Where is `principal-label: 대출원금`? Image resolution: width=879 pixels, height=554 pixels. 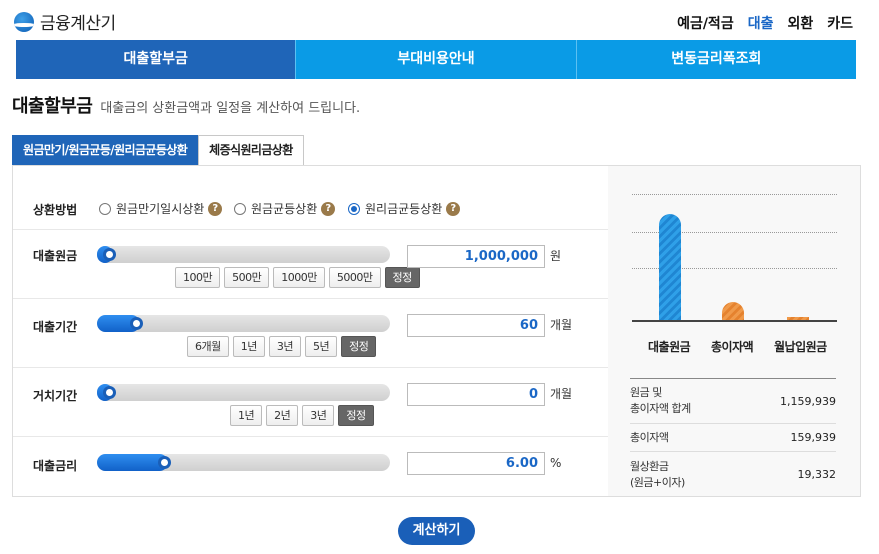
principal-label: 대출원금 is located at coordinates (55, 256).